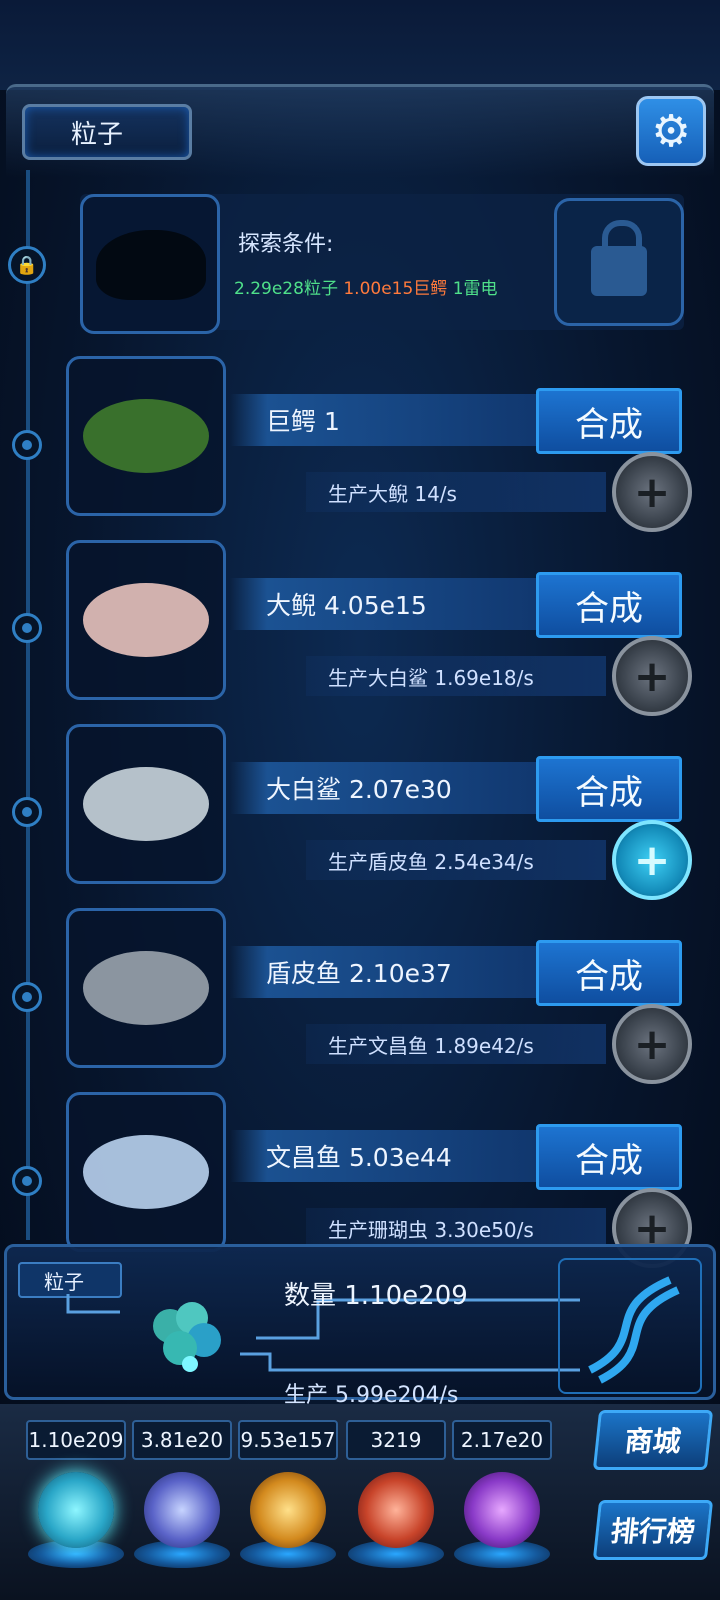 The image size is (720, 1600). What do you see at coordinates (475, 289) in the screenshot?
I see `requirement-thunder: 1雷电` at bounding box center [475, 289].